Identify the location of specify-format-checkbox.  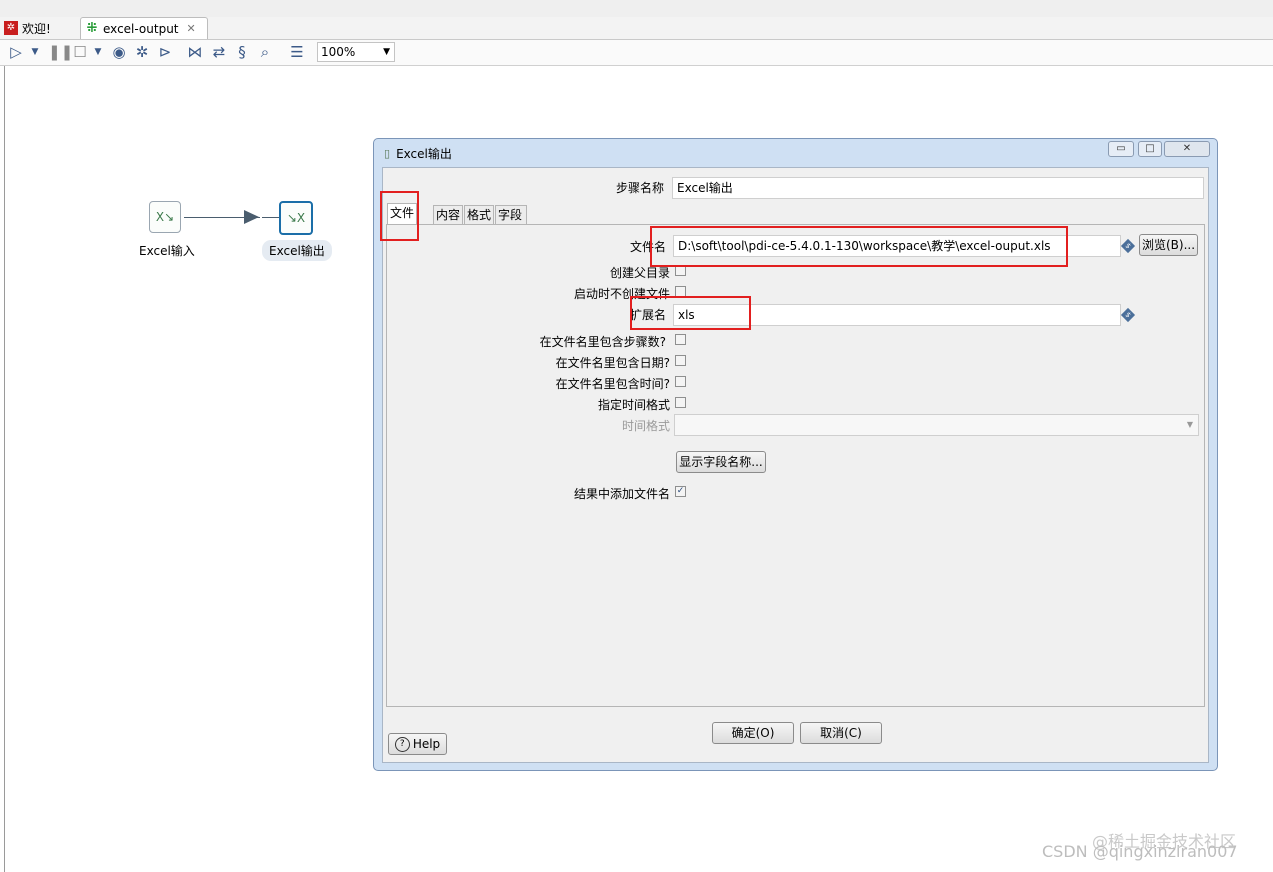
(680, 402).